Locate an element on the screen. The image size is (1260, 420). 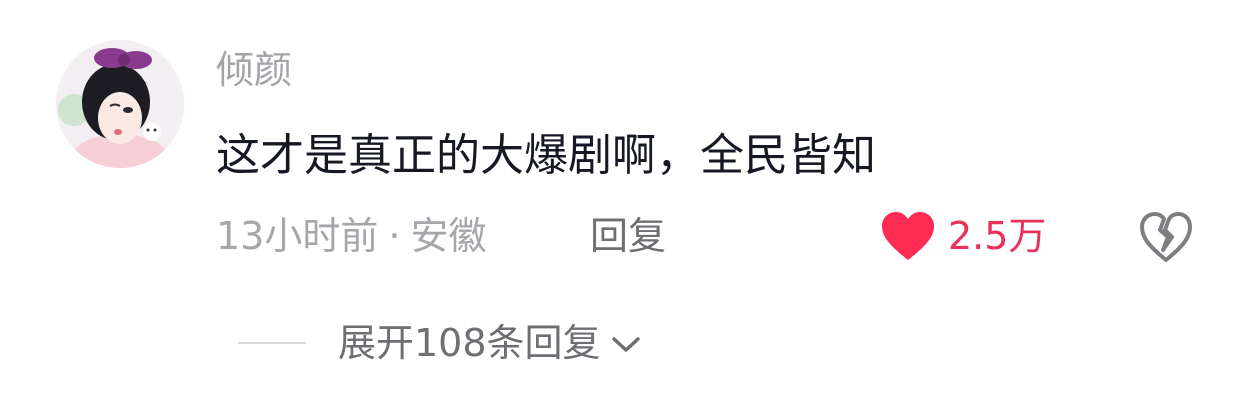
comment-meta: 13小时前 · 安徽 is located at coordinates (351, 237).